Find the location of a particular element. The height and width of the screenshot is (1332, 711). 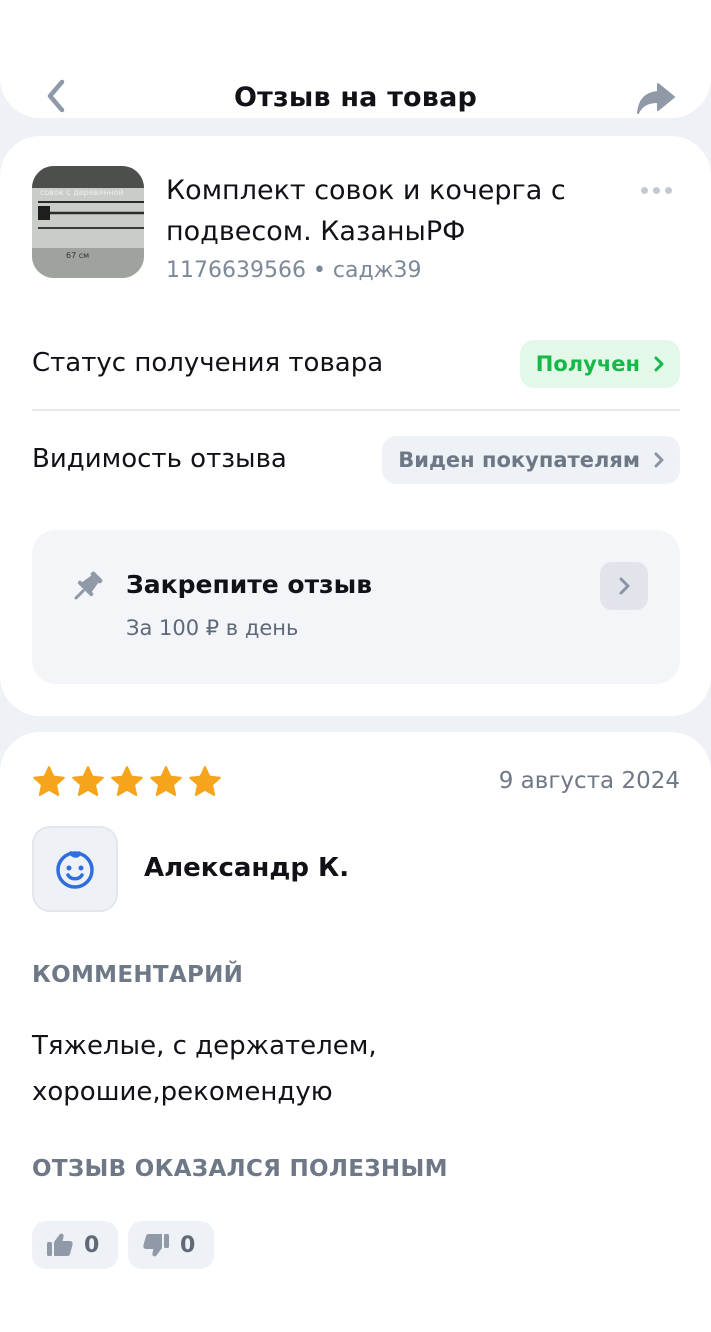

product-meta: 1176639566 • садж39 is located at coordinates (294, 270).